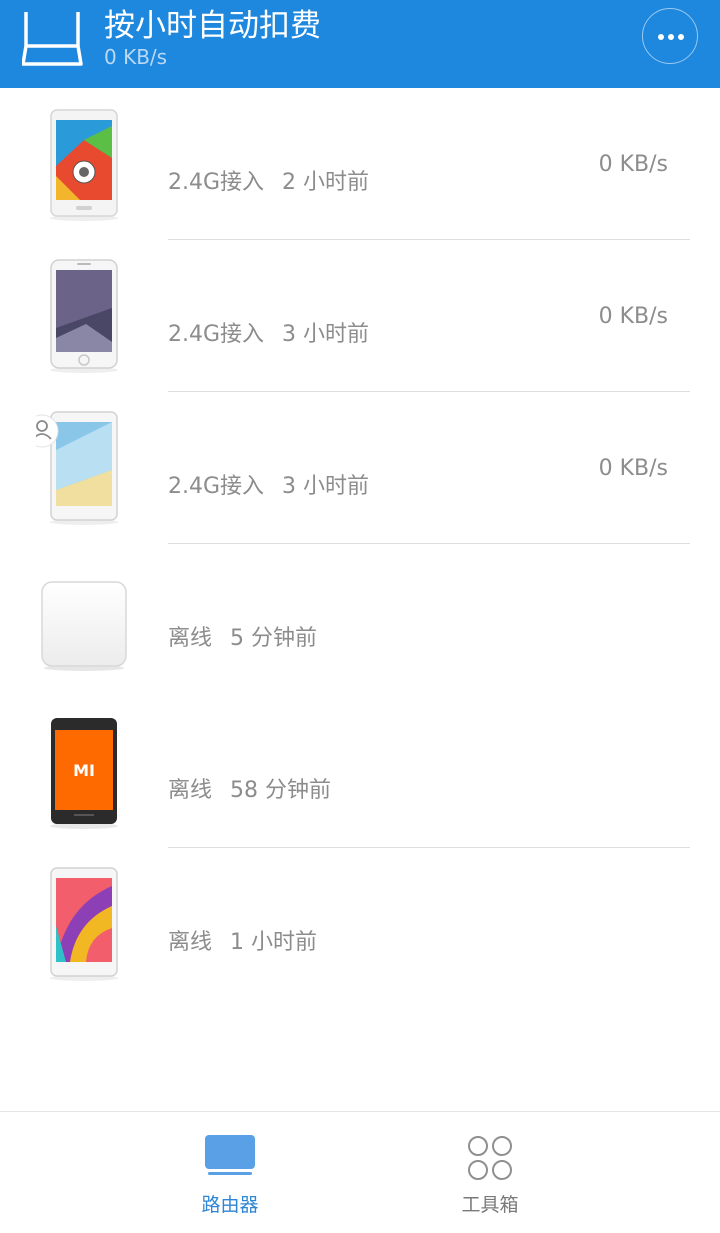 This screenshot has width=720, height=1233. What do you see at coordinates (360, 44) in the screenshot?
I see `app-header: 按小时自动扣费 0 KB/s` at bounding box center [360, 44].